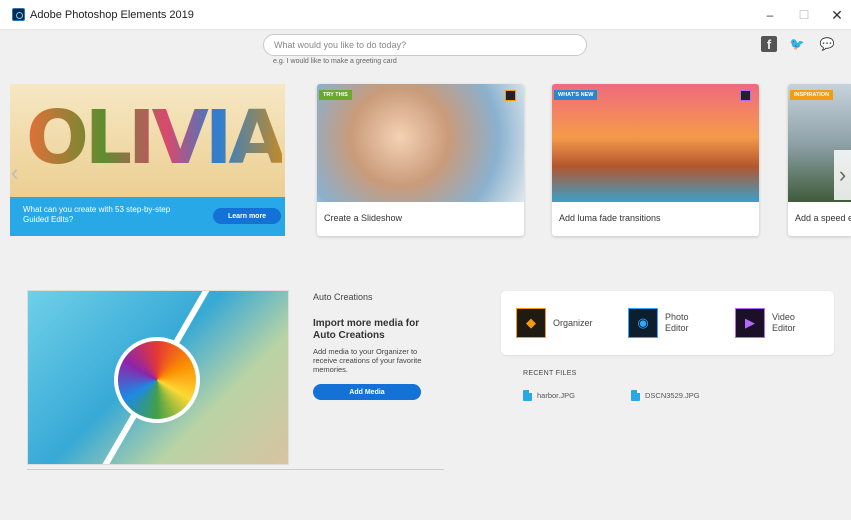 The height and width of the screenshot is (520, 851). What do you see at coordinates (425, 15) in the screenshot?
I see `title-bar: Adobe Photoshop Elements 2019 – ☐ ✕` at bounding box center [425, 15].